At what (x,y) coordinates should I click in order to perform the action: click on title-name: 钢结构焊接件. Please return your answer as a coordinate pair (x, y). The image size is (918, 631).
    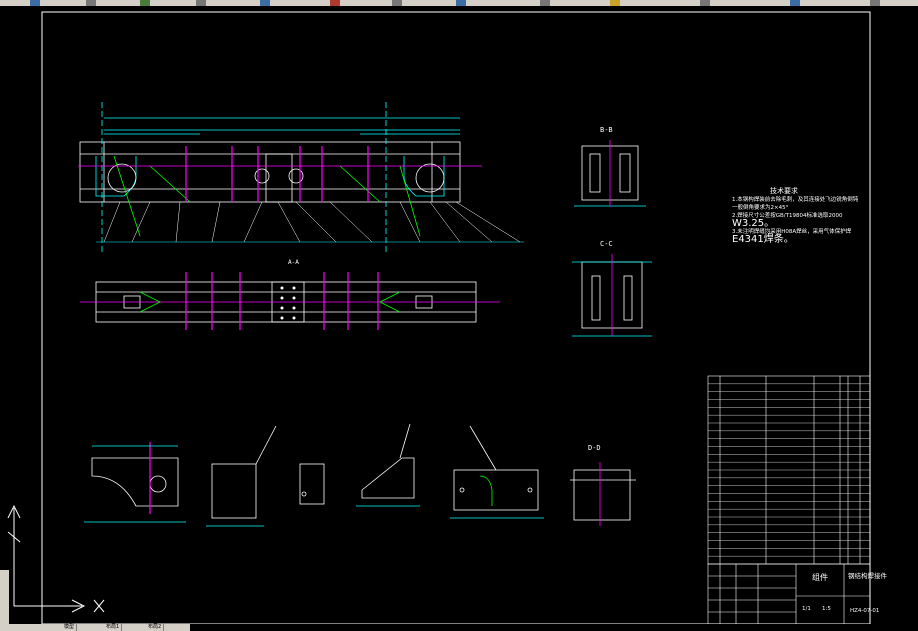
    Looking at the image, I should click on (867, 576).